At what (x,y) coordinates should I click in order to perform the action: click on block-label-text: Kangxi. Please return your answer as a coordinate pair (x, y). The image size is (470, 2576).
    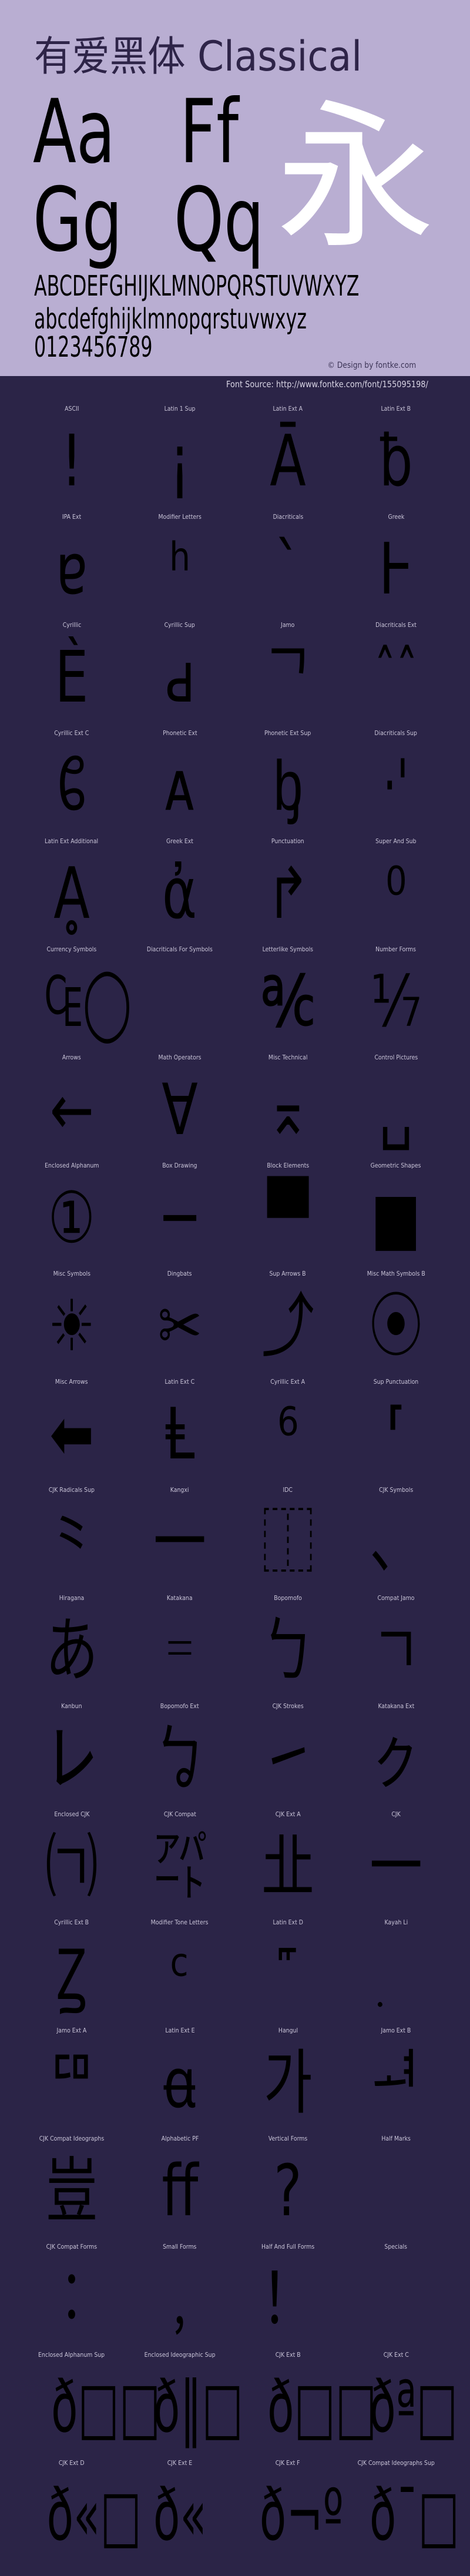
    Looking at the image, I should click on (179, 1490).